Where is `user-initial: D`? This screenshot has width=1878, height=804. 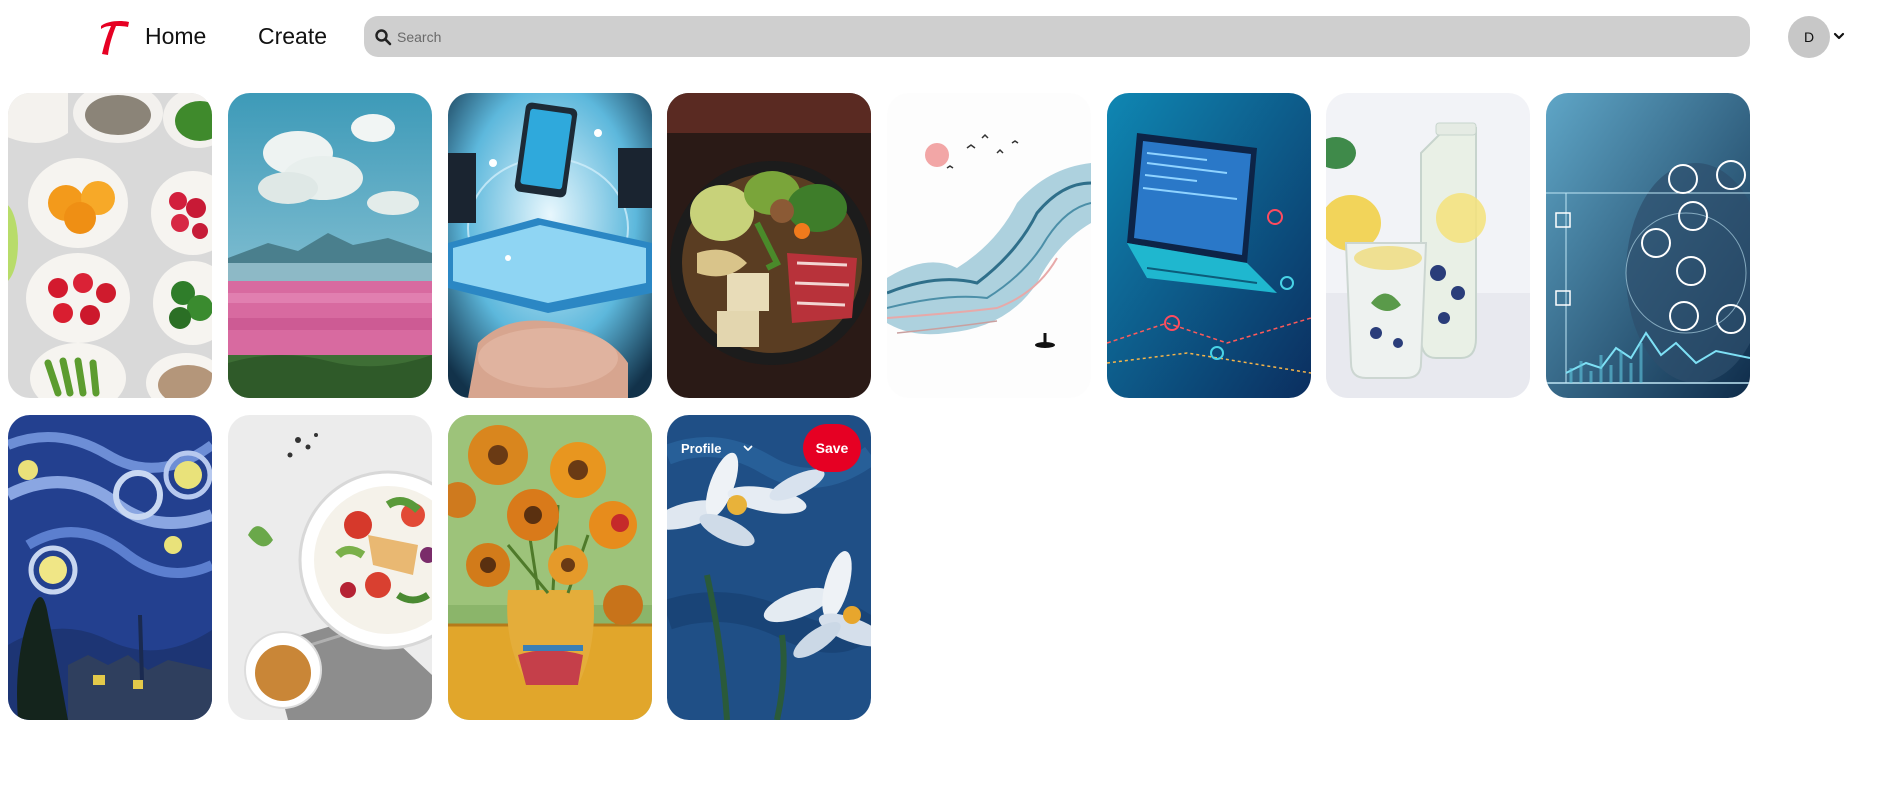 user-initial: D is located at coordinates (1809, 37).